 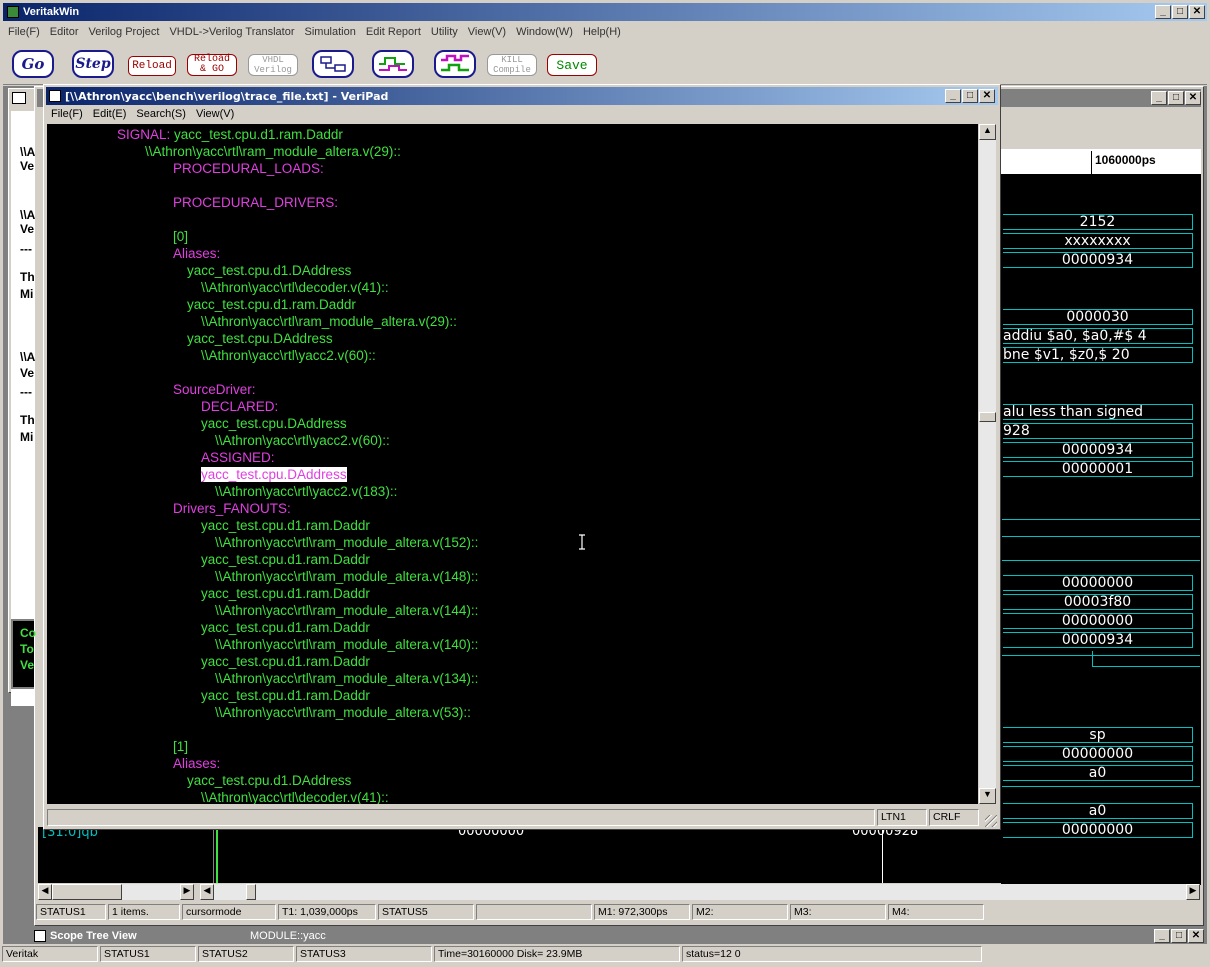 I want to click on veripad-icon, so click(x=55, y=96).